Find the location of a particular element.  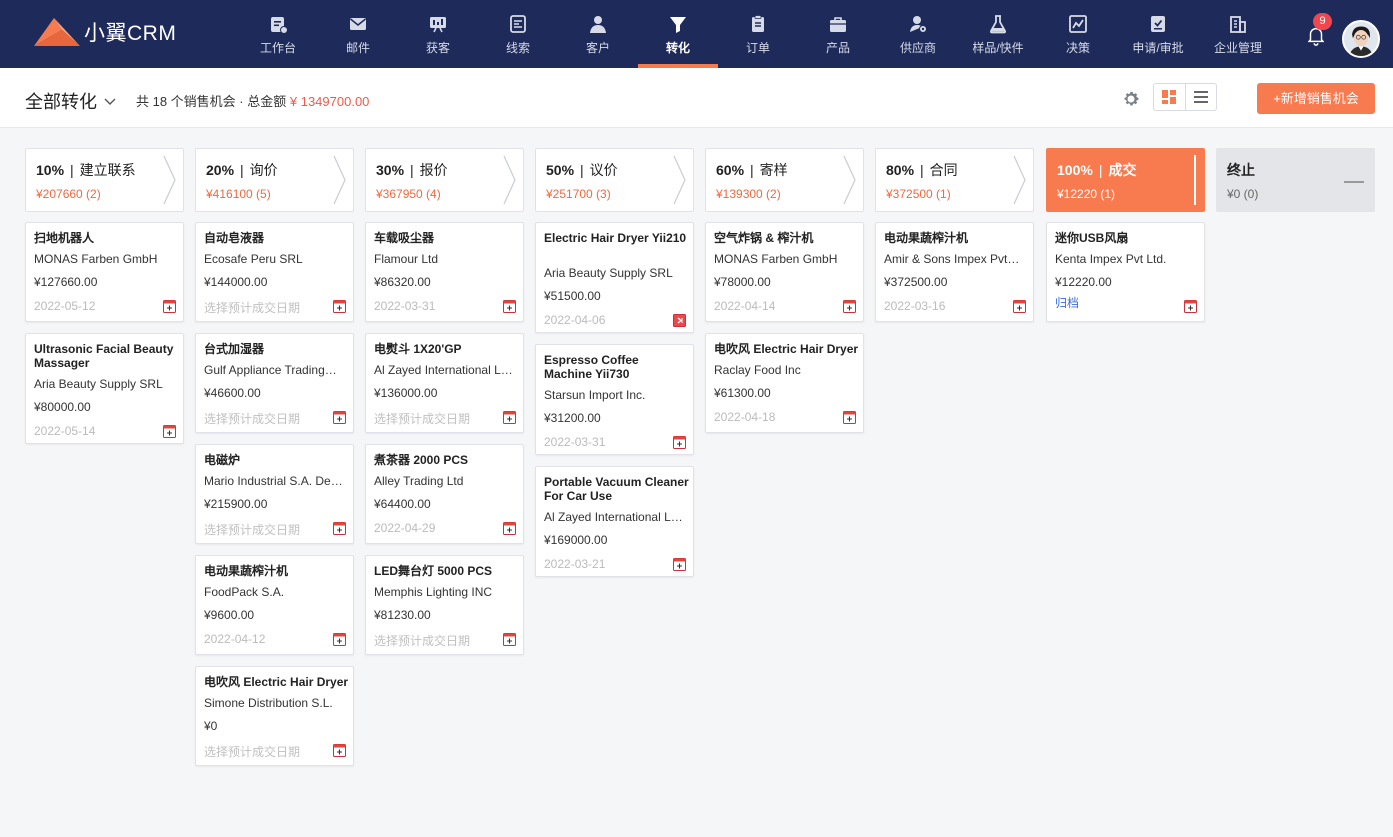

nav-item-acquire: 获客 is located at coordinates (438, 34).